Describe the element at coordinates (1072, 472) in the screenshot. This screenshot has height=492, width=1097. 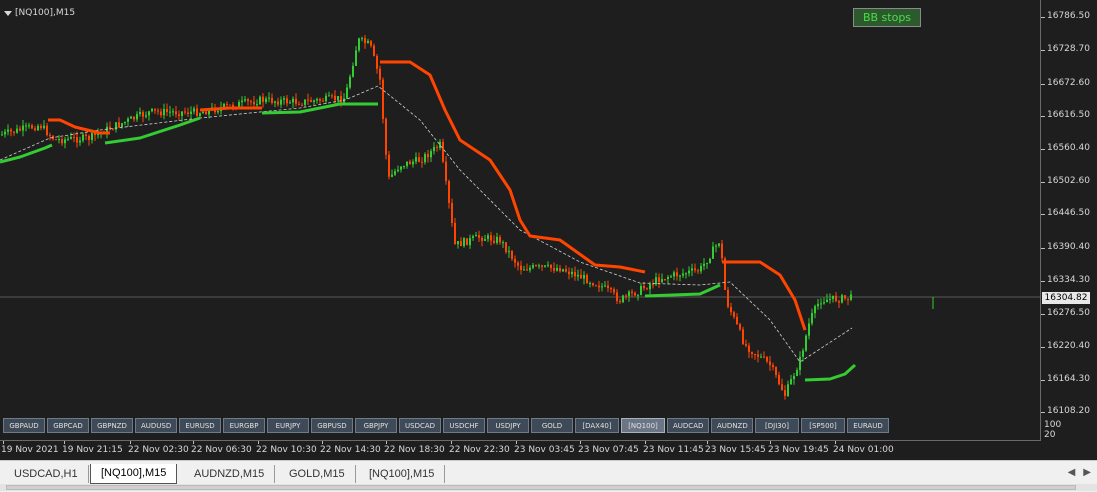
I see `scroll-left-icon: ◀` at that location.